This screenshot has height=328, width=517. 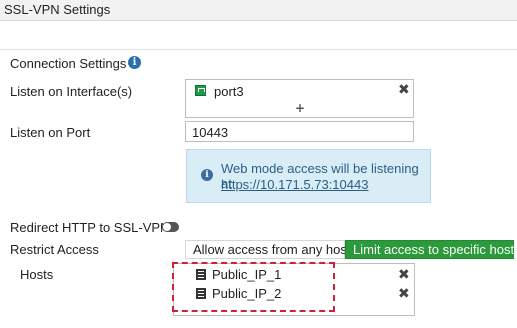 What do you see at coordinates (253, 287) in the screenshot?
I see `selection-highlight` at bounding box center [253, 287].